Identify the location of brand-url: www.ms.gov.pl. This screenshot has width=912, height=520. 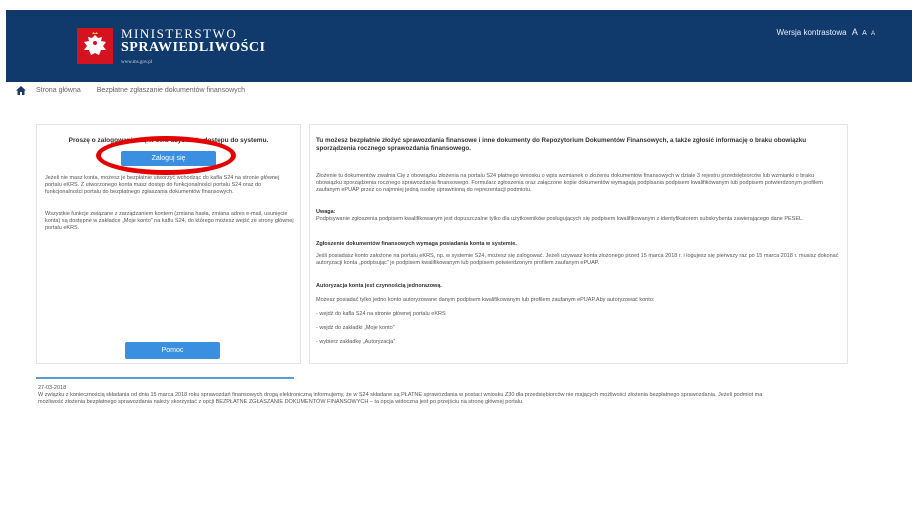
(137, 62).